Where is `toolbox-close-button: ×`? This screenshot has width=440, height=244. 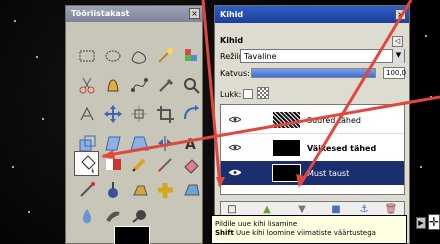 toolbox-close-button: × is located at coordinates (194, 13).